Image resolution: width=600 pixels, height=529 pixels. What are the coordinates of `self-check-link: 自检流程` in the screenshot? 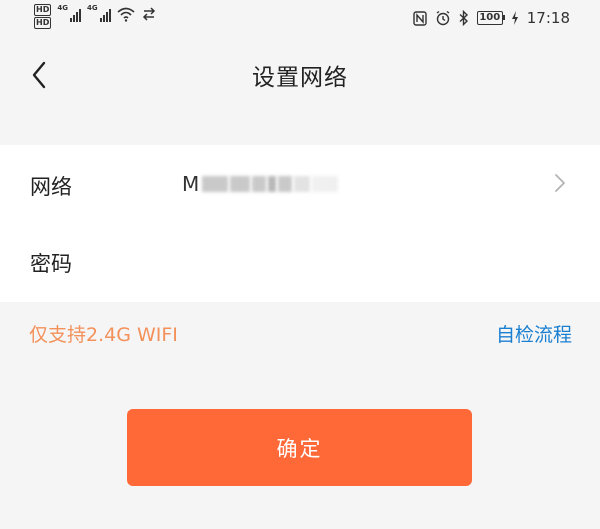 It's located at (534, 333).